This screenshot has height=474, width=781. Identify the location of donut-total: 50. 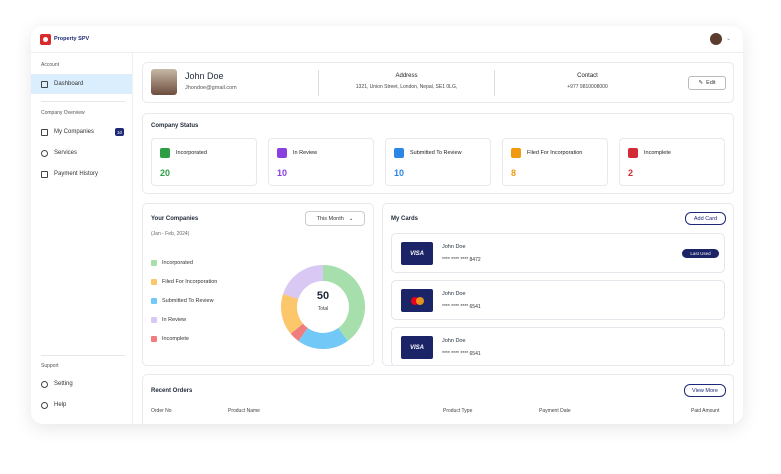
(323, 296).